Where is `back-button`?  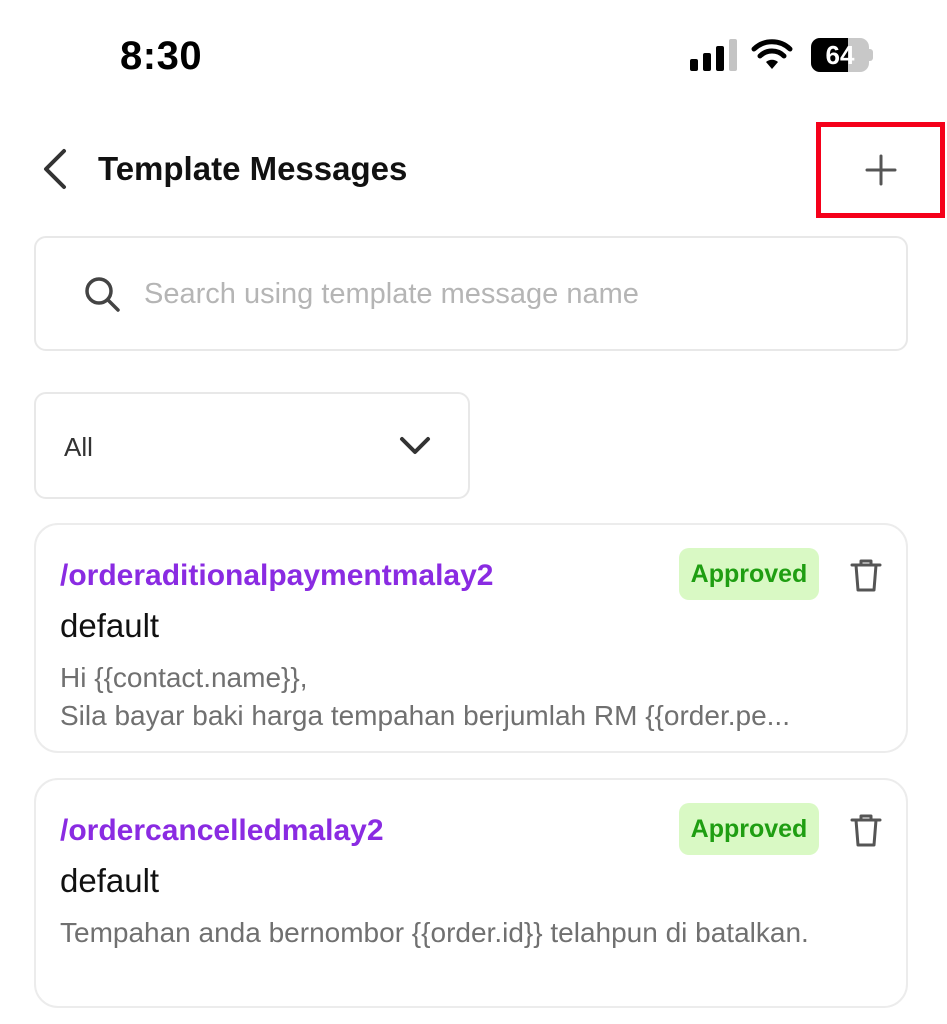 back-button is located at coordinates (54, 169).